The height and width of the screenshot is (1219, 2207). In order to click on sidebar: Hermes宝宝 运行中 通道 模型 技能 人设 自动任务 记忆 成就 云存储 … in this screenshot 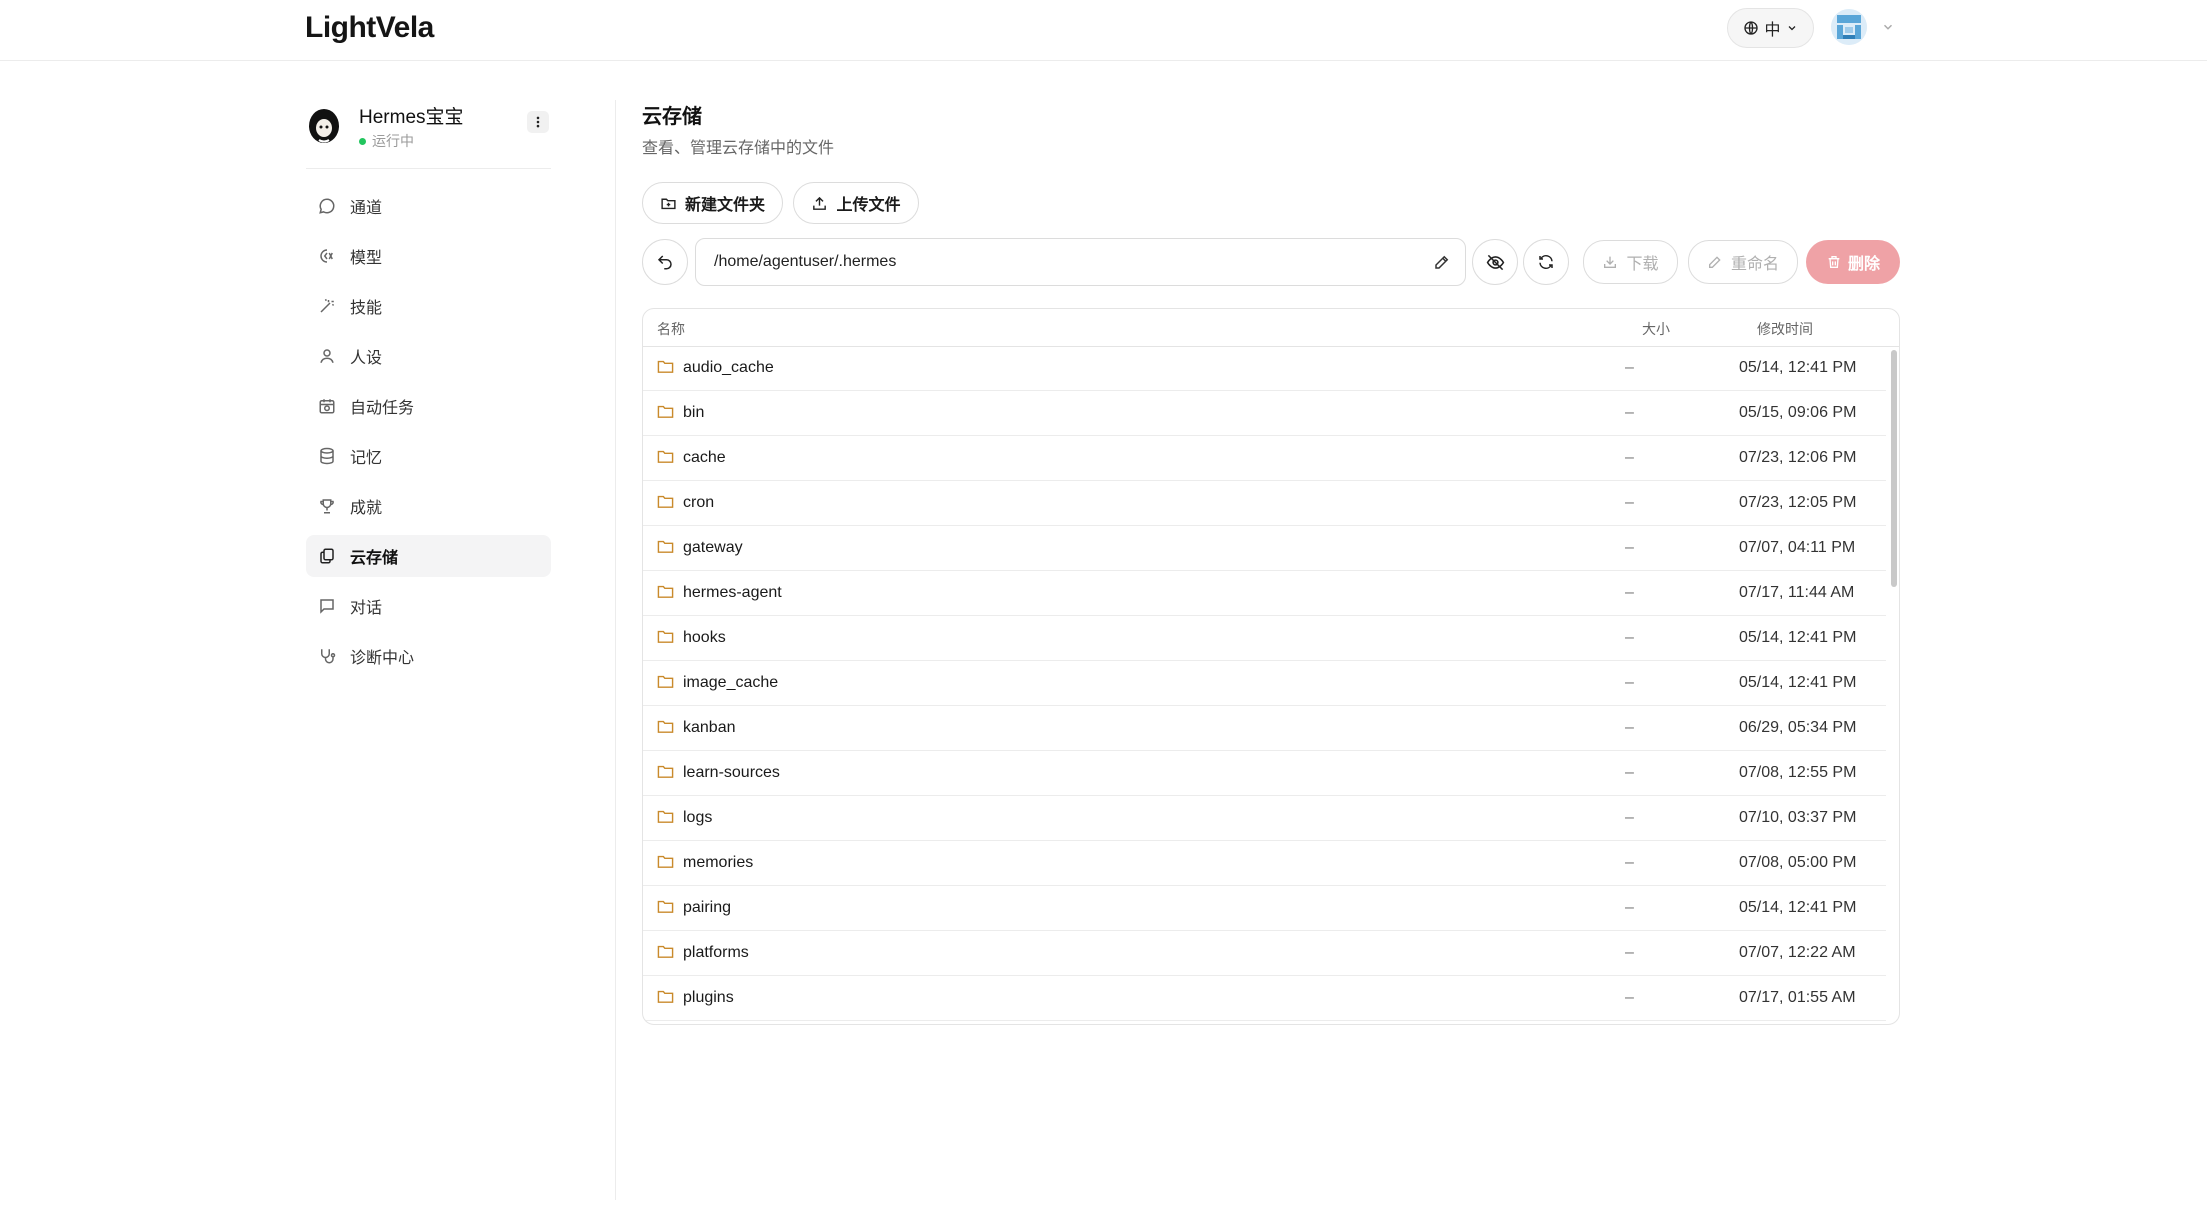, I will do `click(428, 383)`.